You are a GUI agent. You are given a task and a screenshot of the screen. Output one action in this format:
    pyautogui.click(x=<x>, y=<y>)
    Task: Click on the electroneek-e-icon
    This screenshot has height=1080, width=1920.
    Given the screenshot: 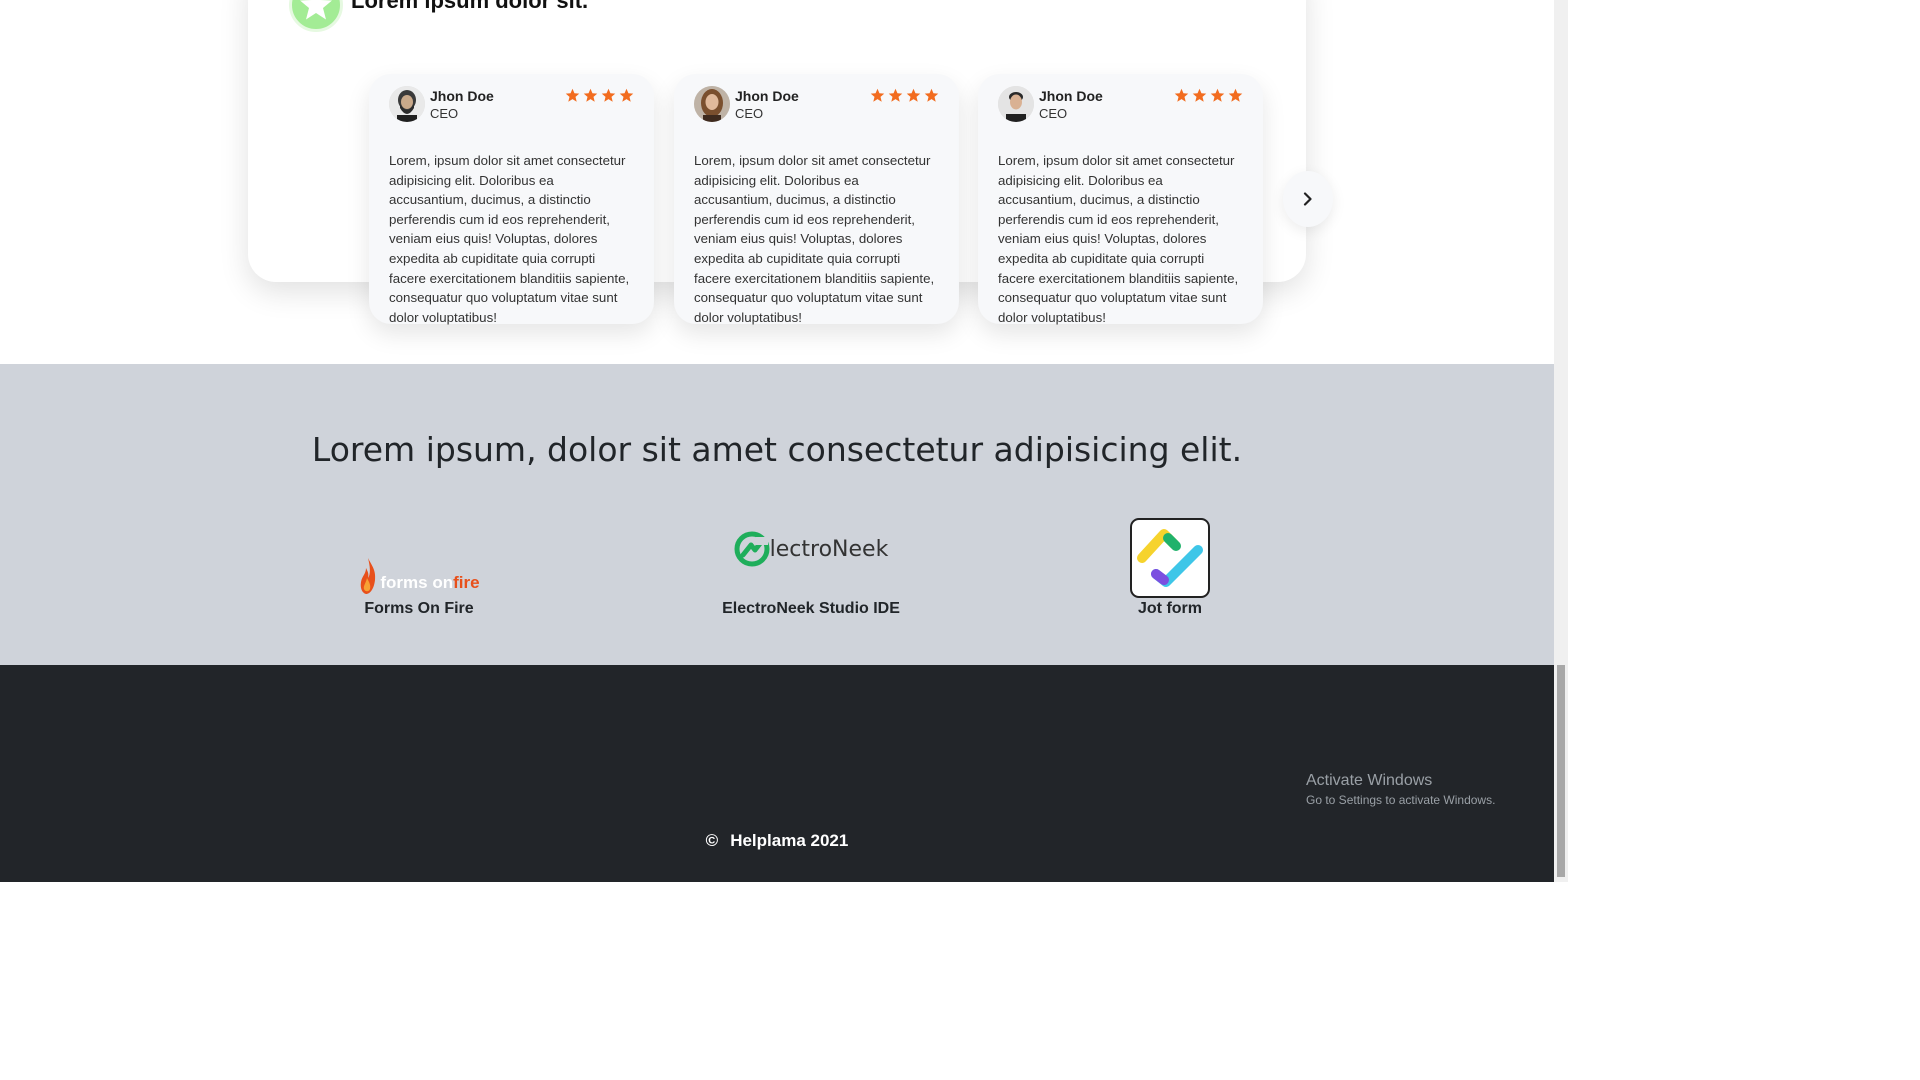 What is the action you would take?
    pyautogui.click(x=752, y=549)
    